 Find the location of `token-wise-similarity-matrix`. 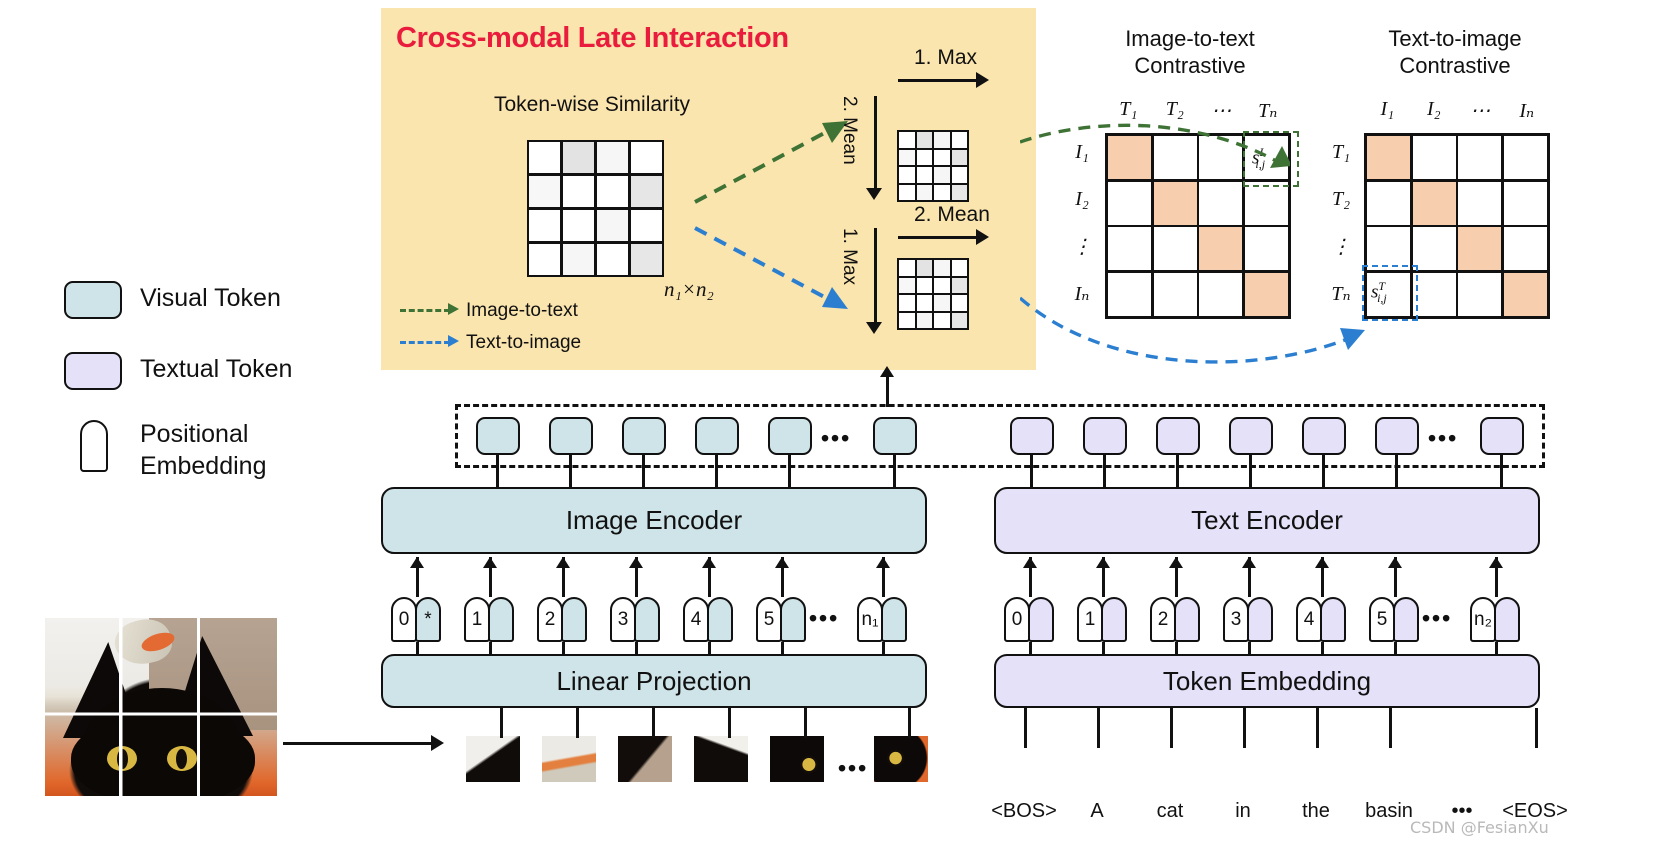

token-wise-similarity-matrix is located at coordinates (595, 208).